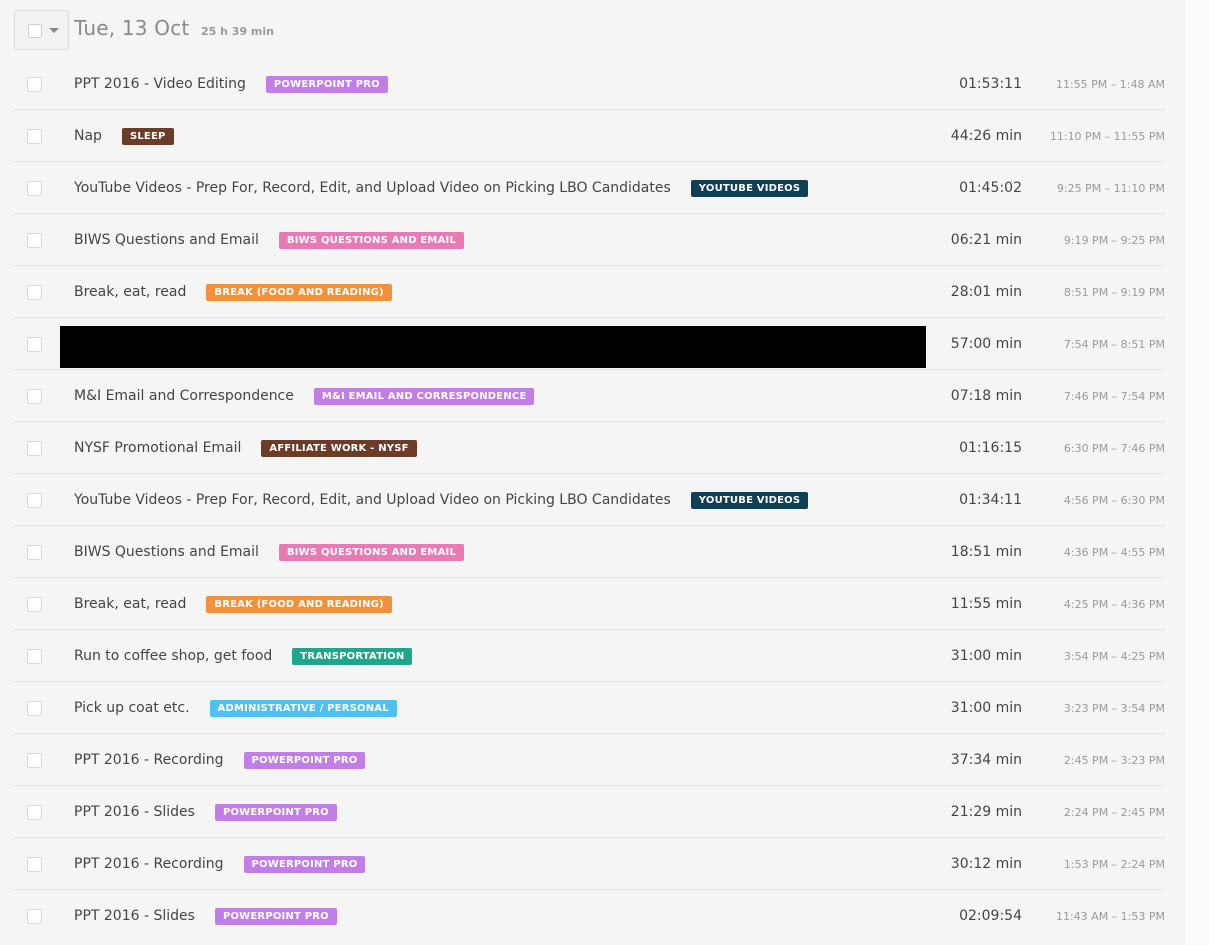  What do you see at coordinates (958, 240) in the screenshot?
I see `entry-duration: 06:21 min` at bounding box center [958, 240].